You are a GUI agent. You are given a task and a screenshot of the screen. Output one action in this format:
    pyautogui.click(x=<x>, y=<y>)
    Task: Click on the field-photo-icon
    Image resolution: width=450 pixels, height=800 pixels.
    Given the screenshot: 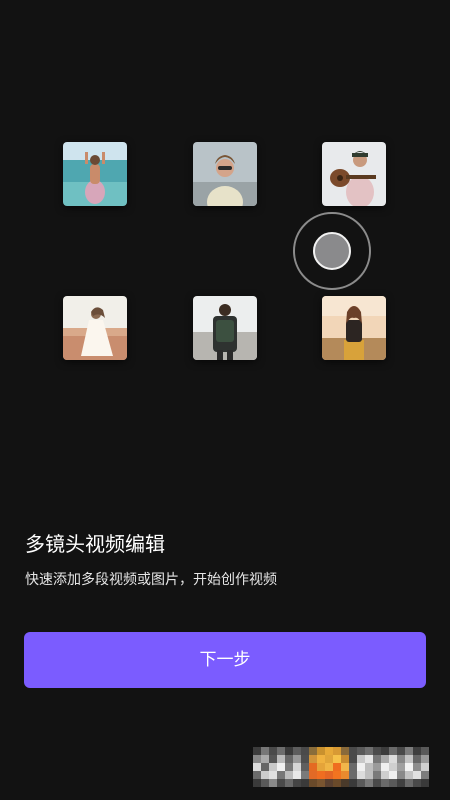 What is the action you would take?
    pyautogui.click(x=95, y=328)
    